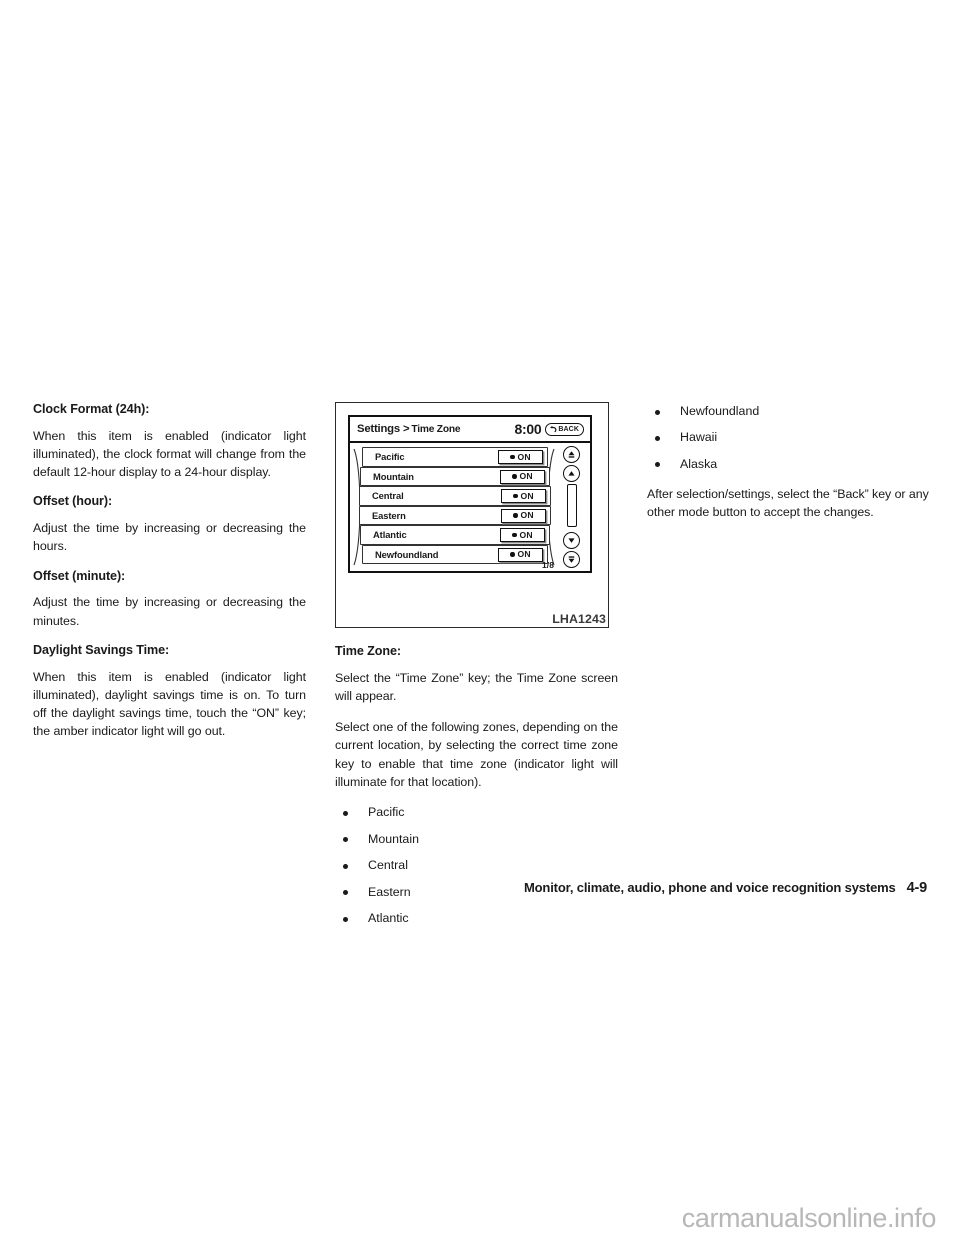  I want to click on list-item-central: Central ON, so click(455, 496).